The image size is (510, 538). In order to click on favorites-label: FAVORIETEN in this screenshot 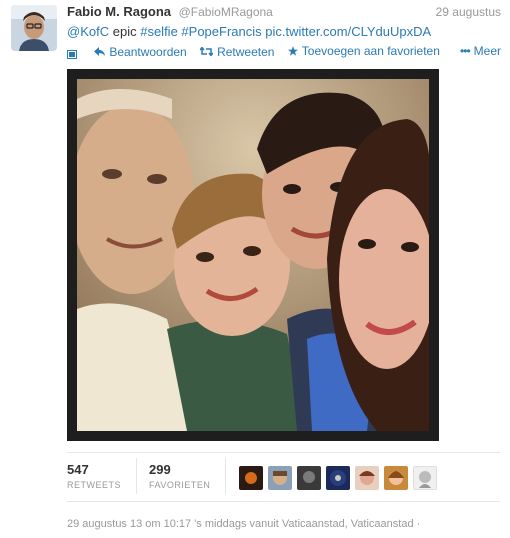, I will do `click(180, 485)`.